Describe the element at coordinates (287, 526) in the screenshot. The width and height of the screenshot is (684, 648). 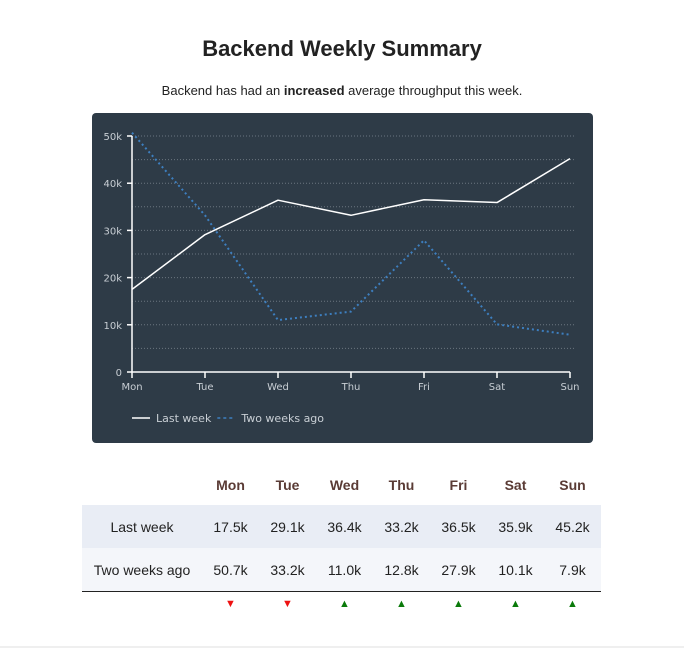
I see `table-cell: 29.1k` at that location.